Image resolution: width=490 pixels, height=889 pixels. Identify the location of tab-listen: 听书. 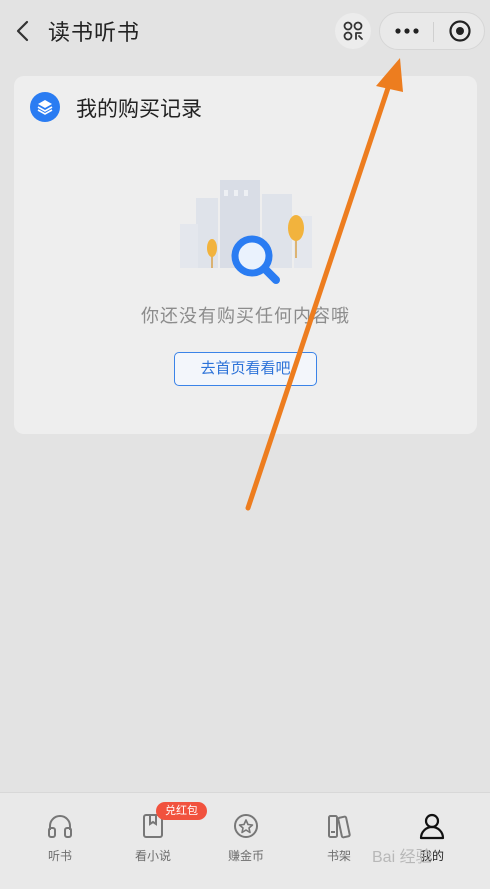
(60, 841).